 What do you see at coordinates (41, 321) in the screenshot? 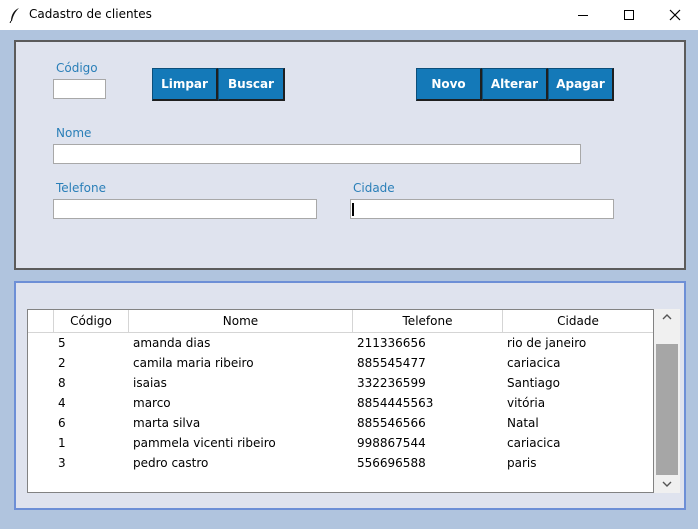
I see `table-header-tree` at bounding box center [41, 321].